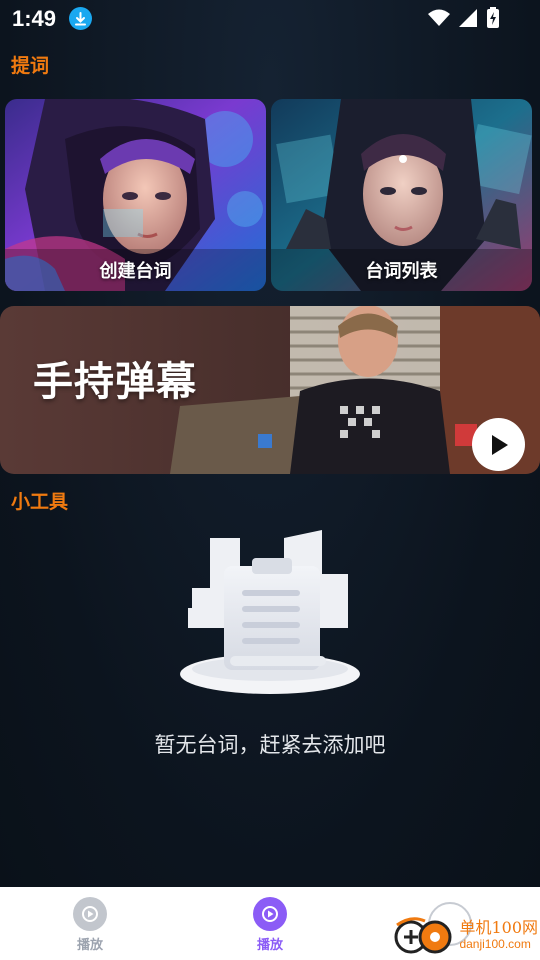 Image resolution: width=540 pixels, height=960 pixels. I want to click on play-icon, so click(499, 444).